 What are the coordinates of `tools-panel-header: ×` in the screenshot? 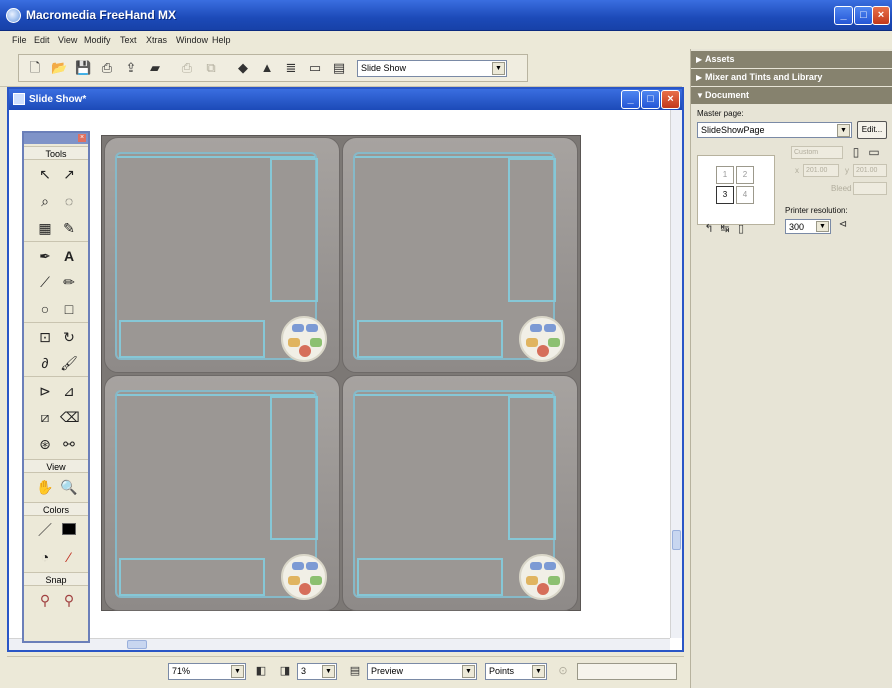 It's located at (56, 138).